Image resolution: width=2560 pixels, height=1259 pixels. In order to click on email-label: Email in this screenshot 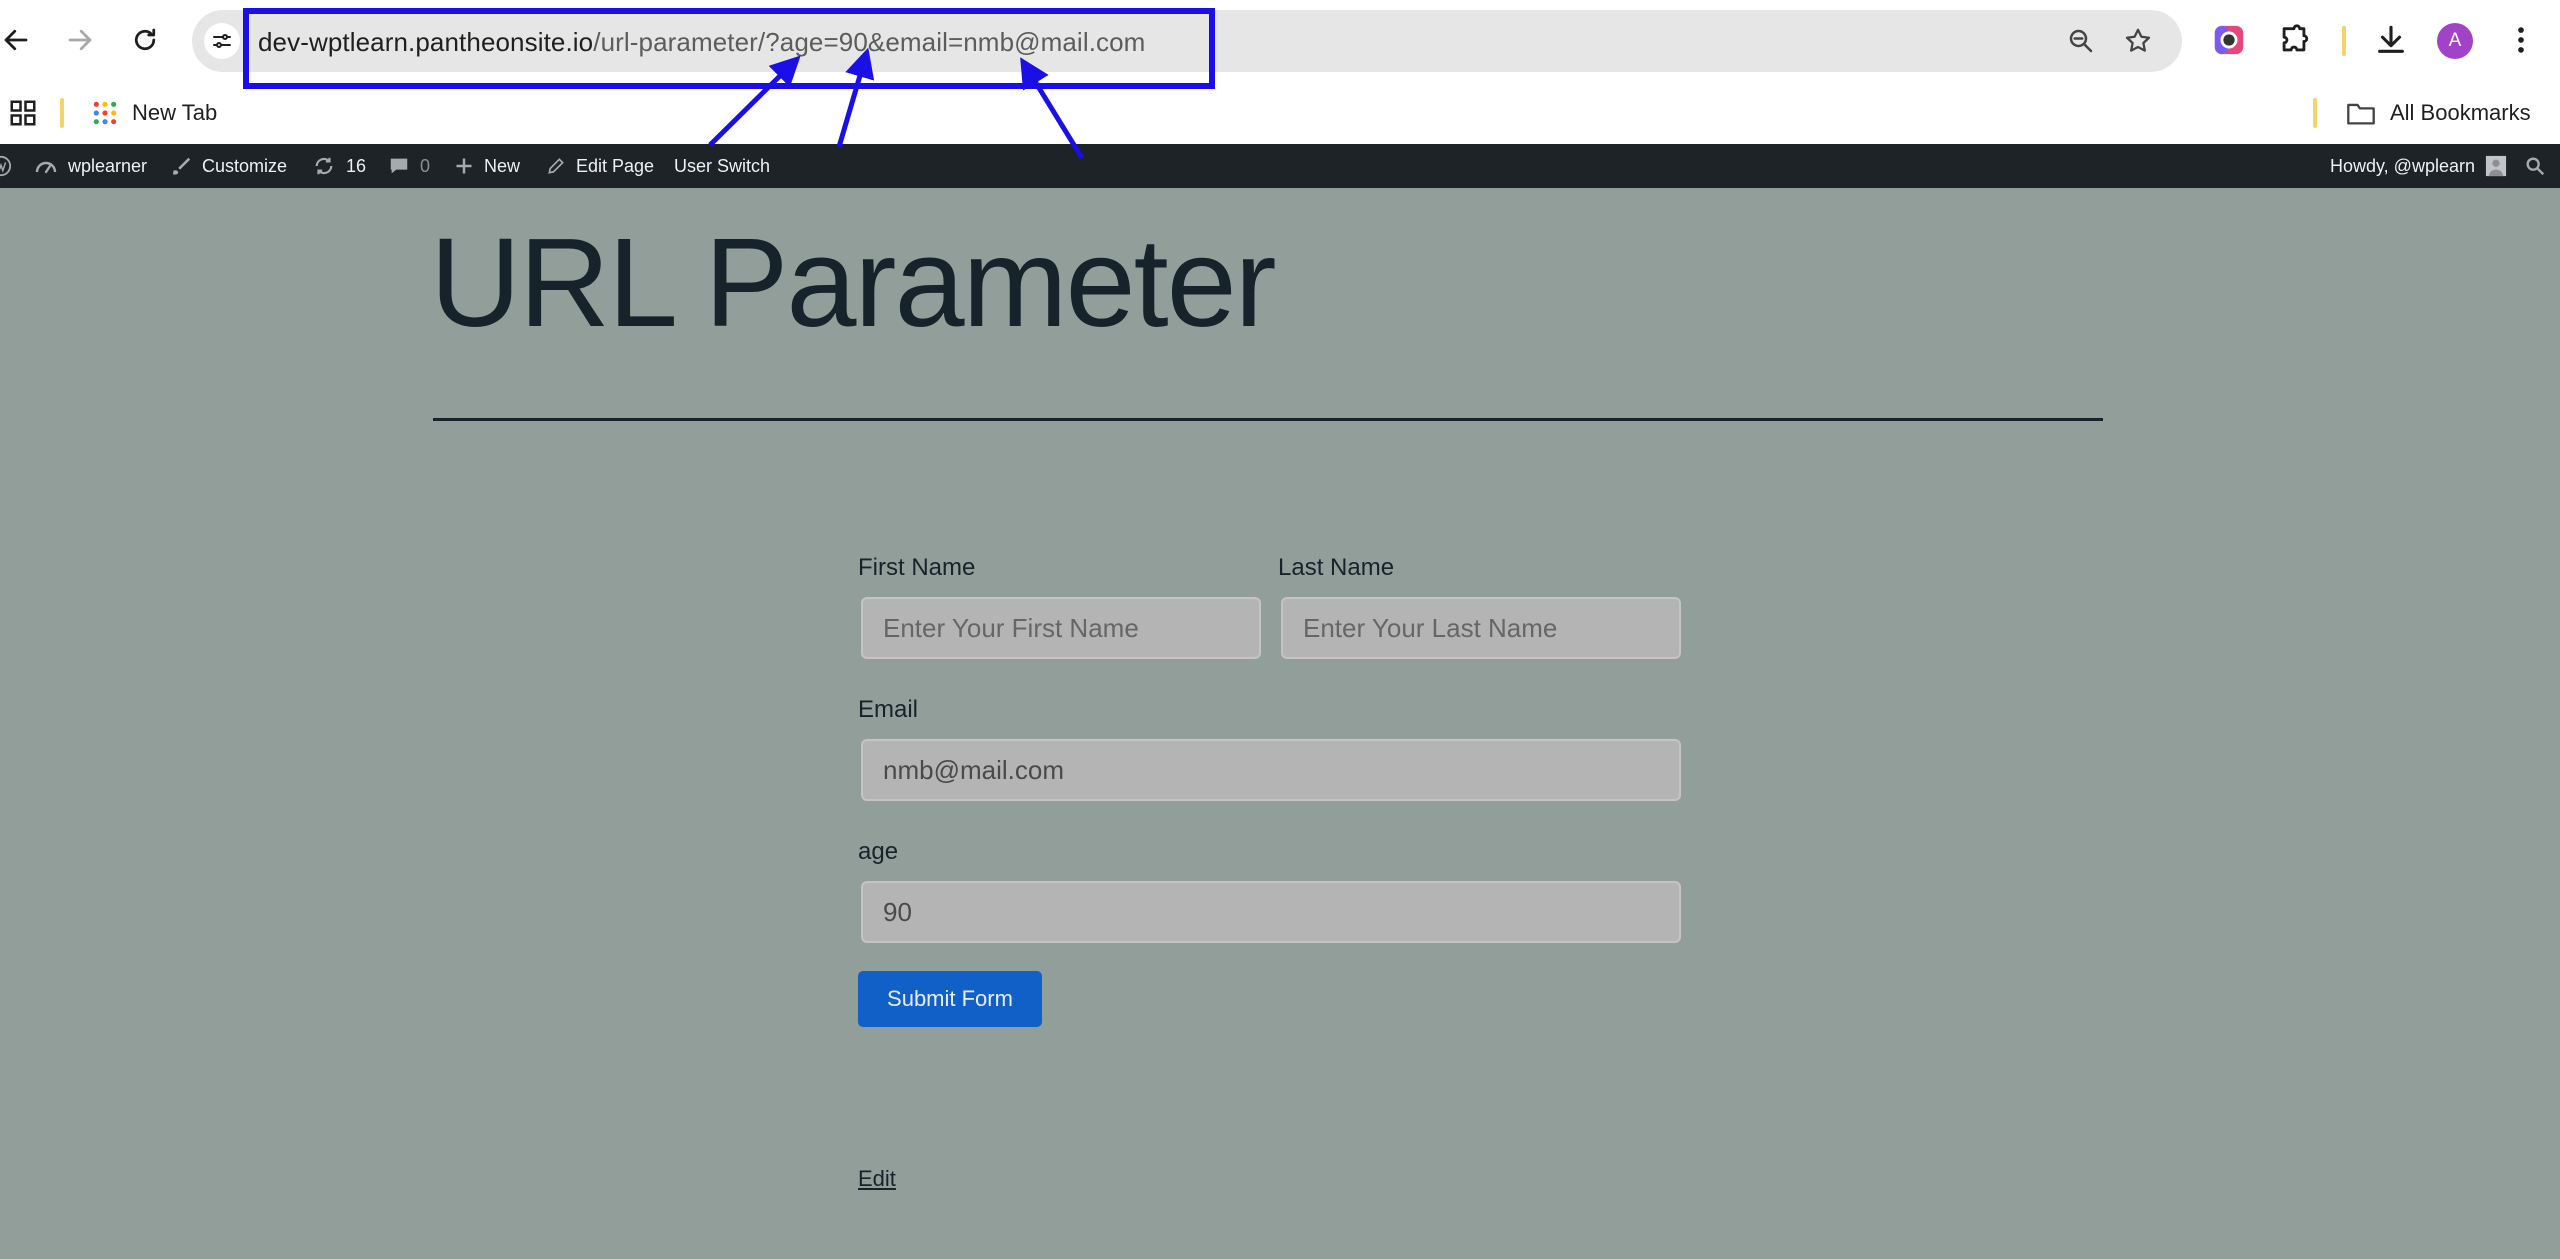, I will do `click(888, 709)`.